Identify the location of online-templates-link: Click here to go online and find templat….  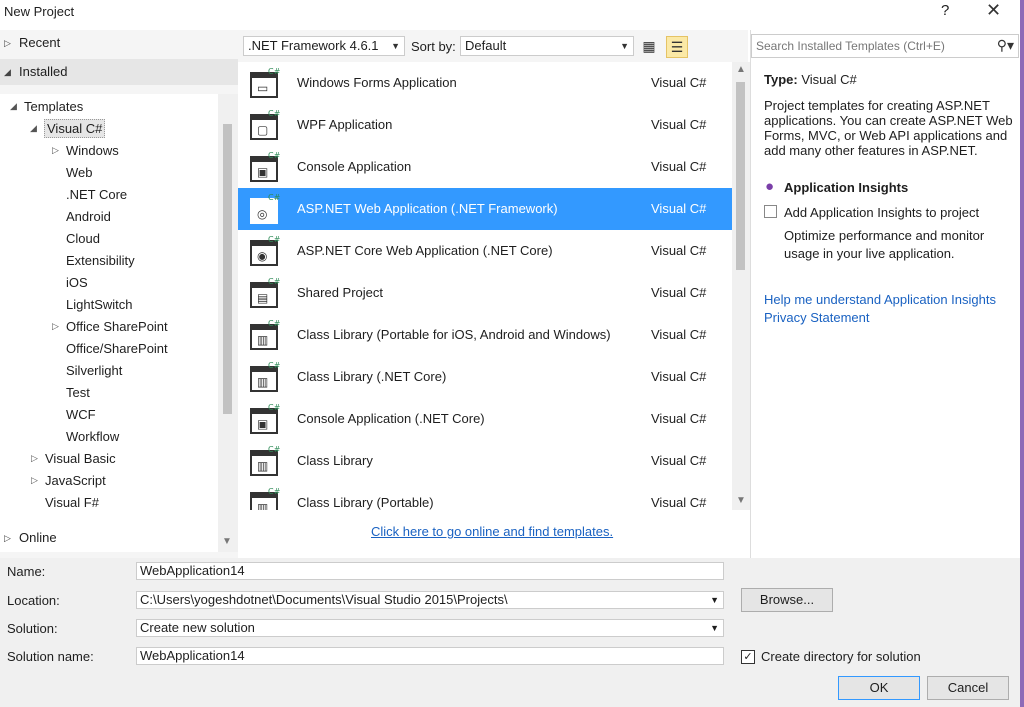
(492, 531).